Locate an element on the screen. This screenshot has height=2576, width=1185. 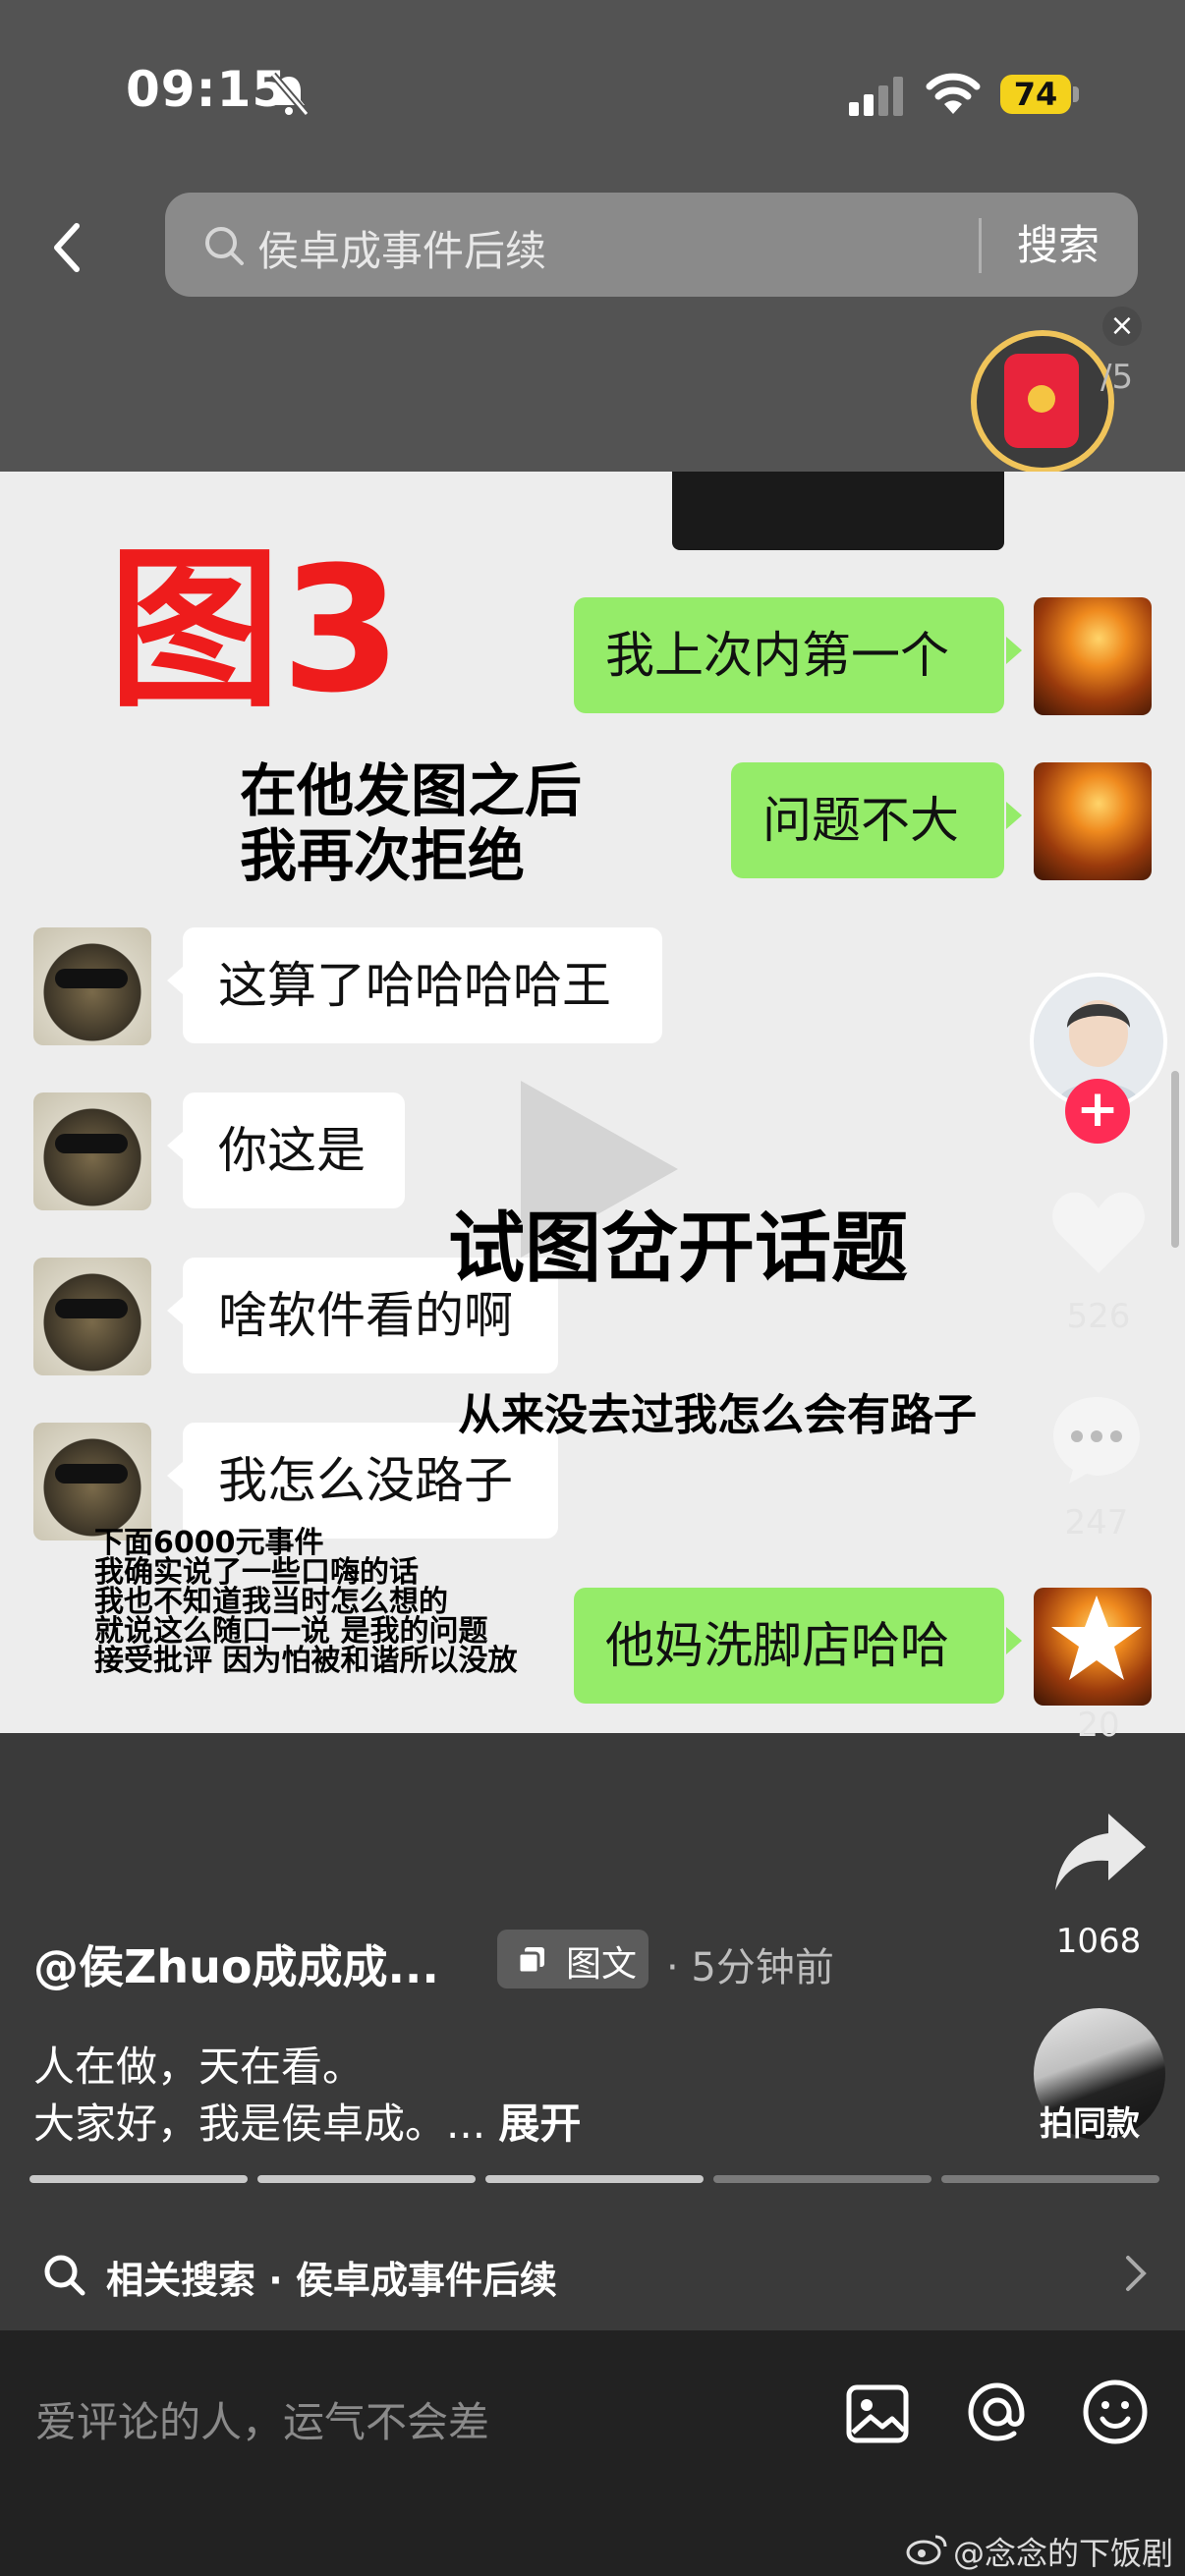
annotation-text: 在他发图之后 is located at coordinates (412, 790).